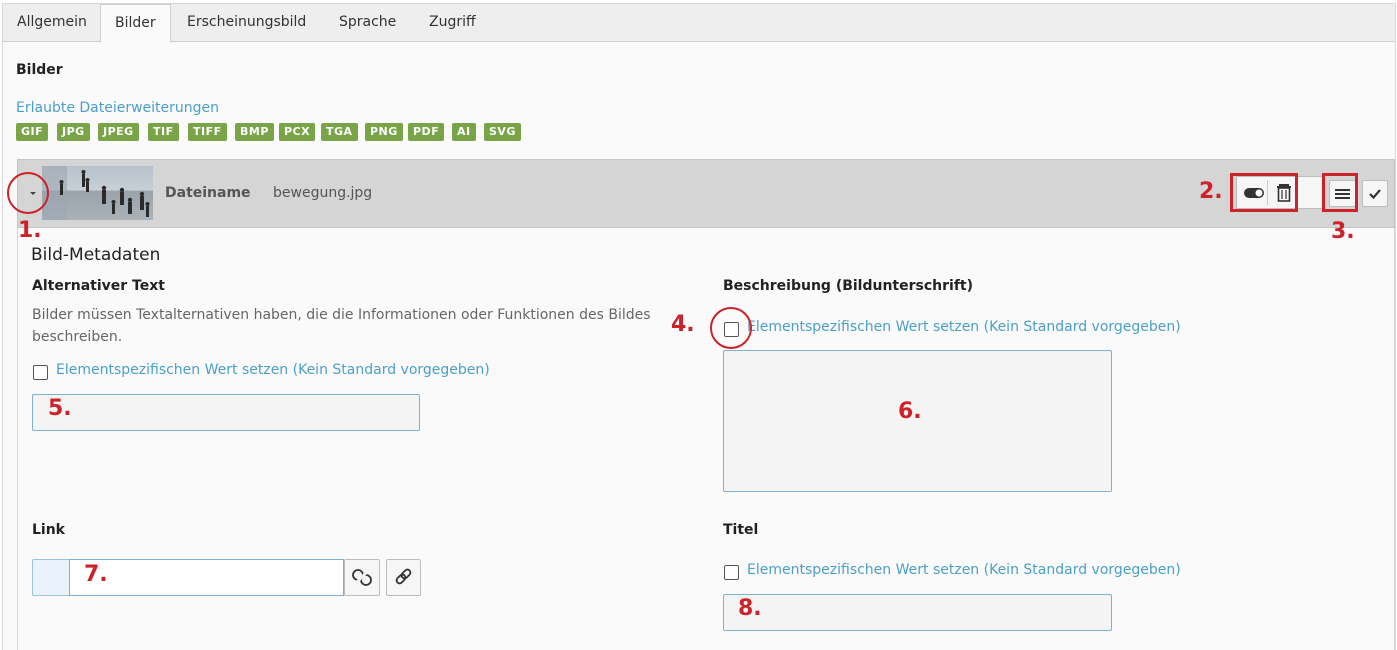  Describe the element at coordinates (502, 132) in the screenshot. I see `extension-badge: SVG` at that location.